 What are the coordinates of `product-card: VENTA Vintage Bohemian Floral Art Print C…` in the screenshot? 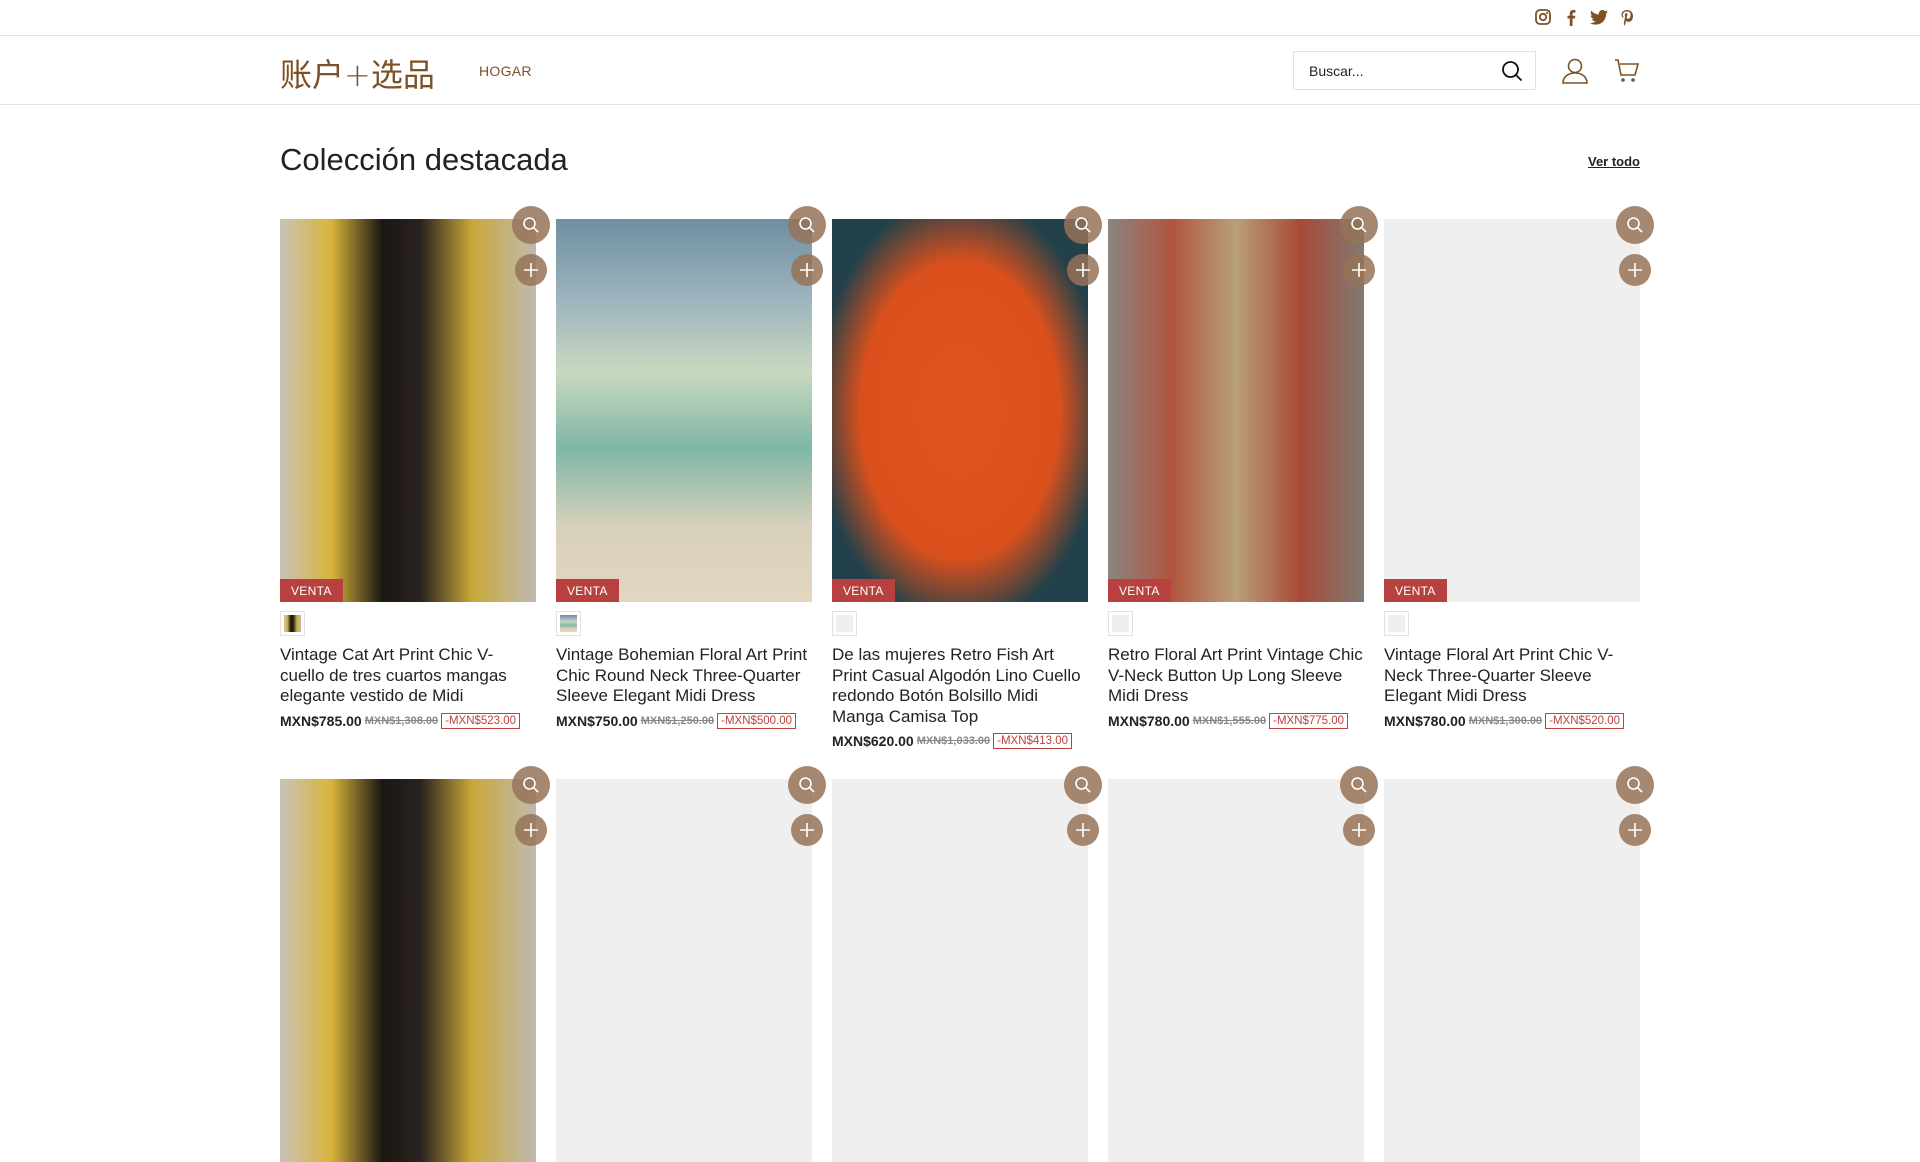 It's located at (691, 467).